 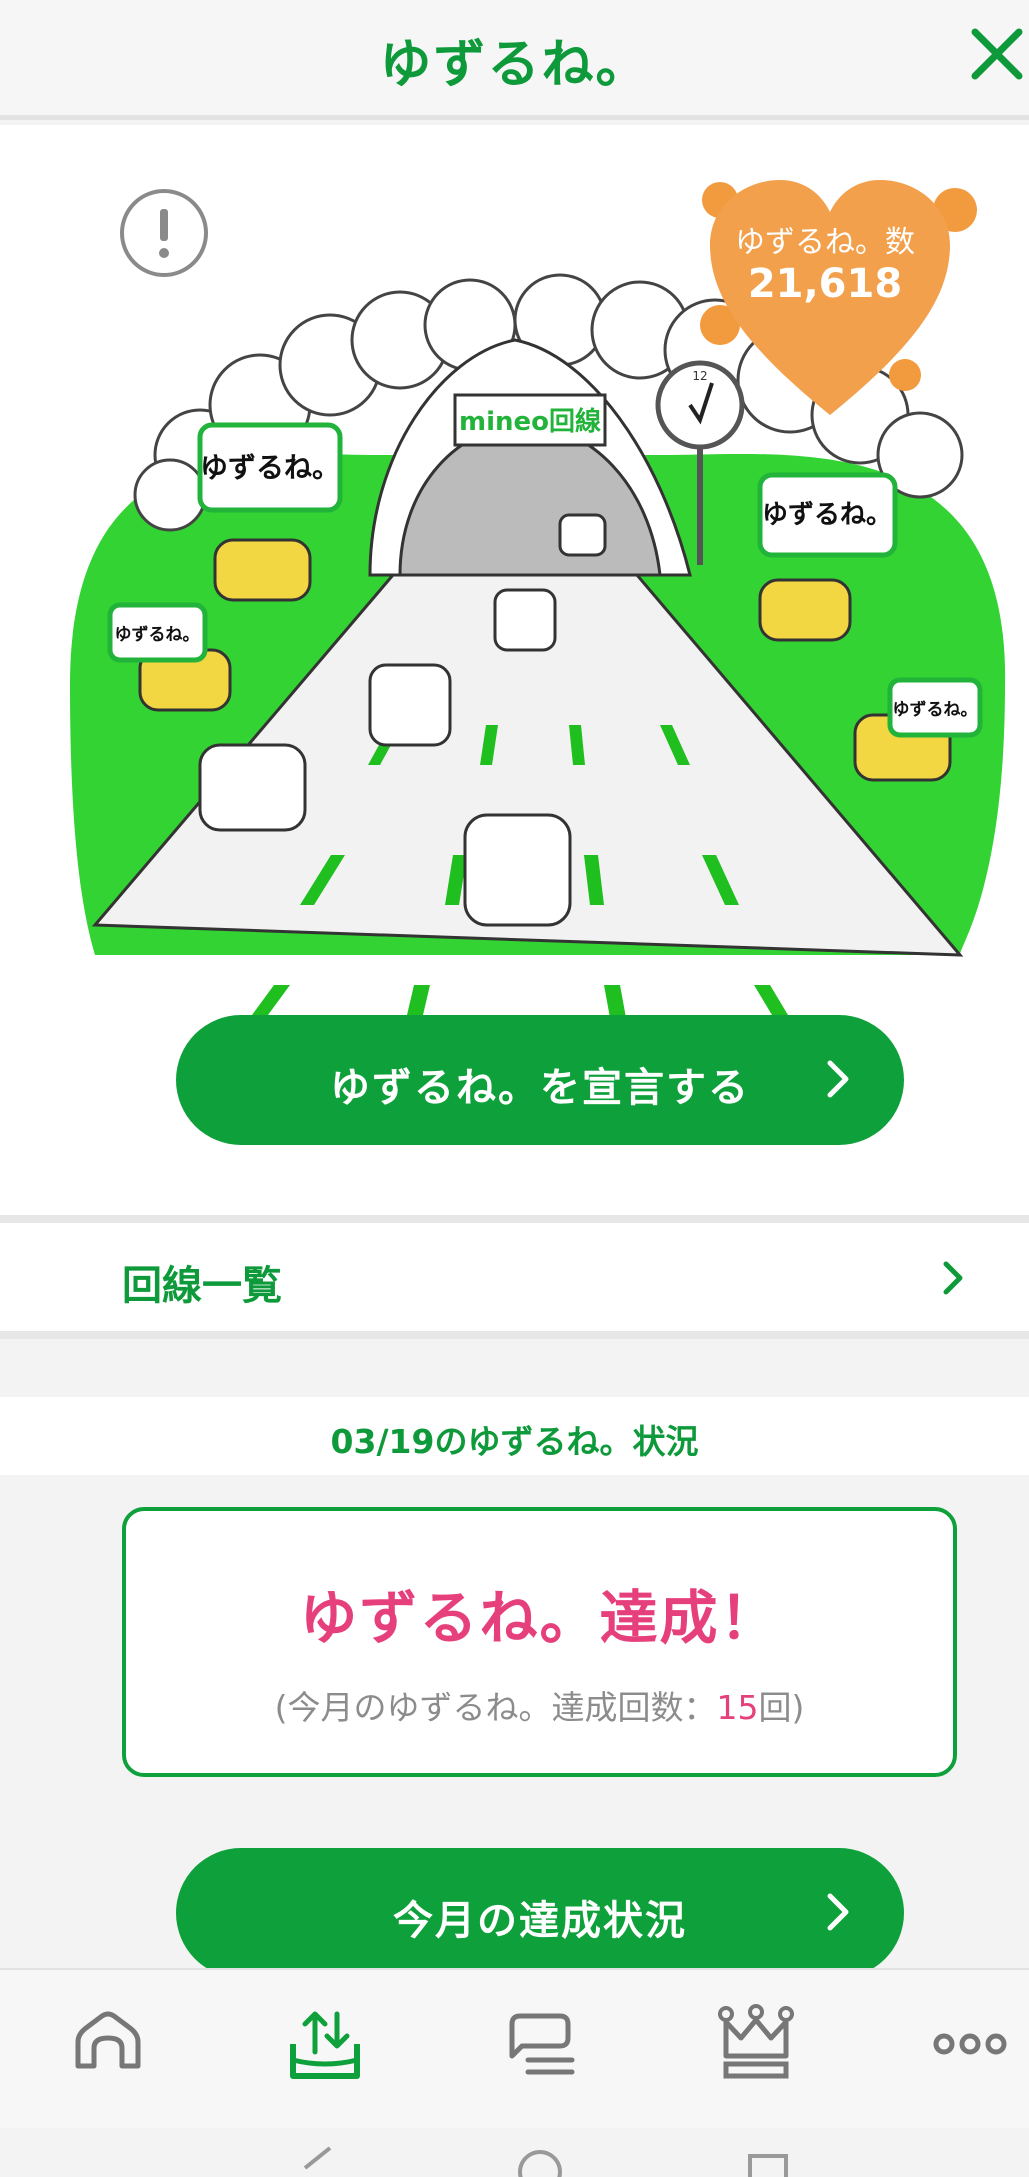 I want to click on app-header: ゆずるね。, so click(x=514, y=60).